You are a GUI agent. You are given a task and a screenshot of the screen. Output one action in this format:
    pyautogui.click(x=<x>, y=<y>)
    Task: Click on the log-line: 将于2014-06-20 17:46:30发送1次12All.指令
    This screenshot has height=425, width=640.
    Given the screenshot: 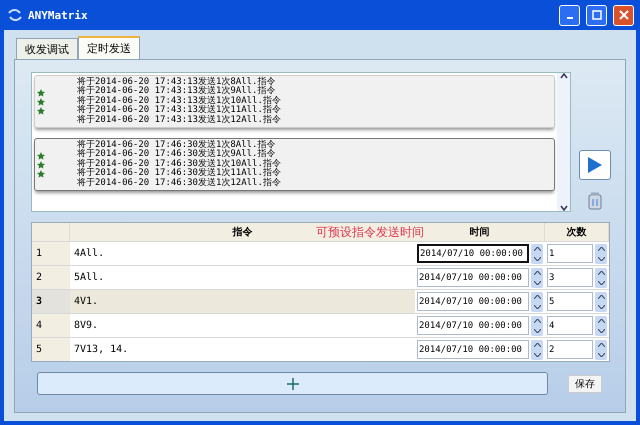 What is the action you would take?
    pyautogui.click(x=179, y=183)
    